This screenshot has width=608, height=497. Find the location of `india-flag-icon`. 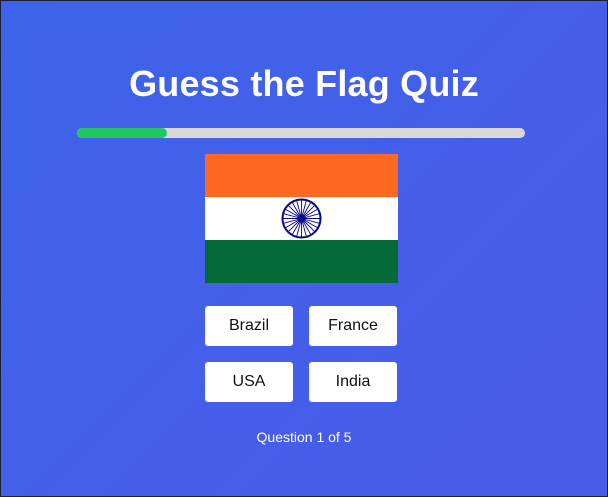

india-flag-icon is located at coordinates (301, 218).